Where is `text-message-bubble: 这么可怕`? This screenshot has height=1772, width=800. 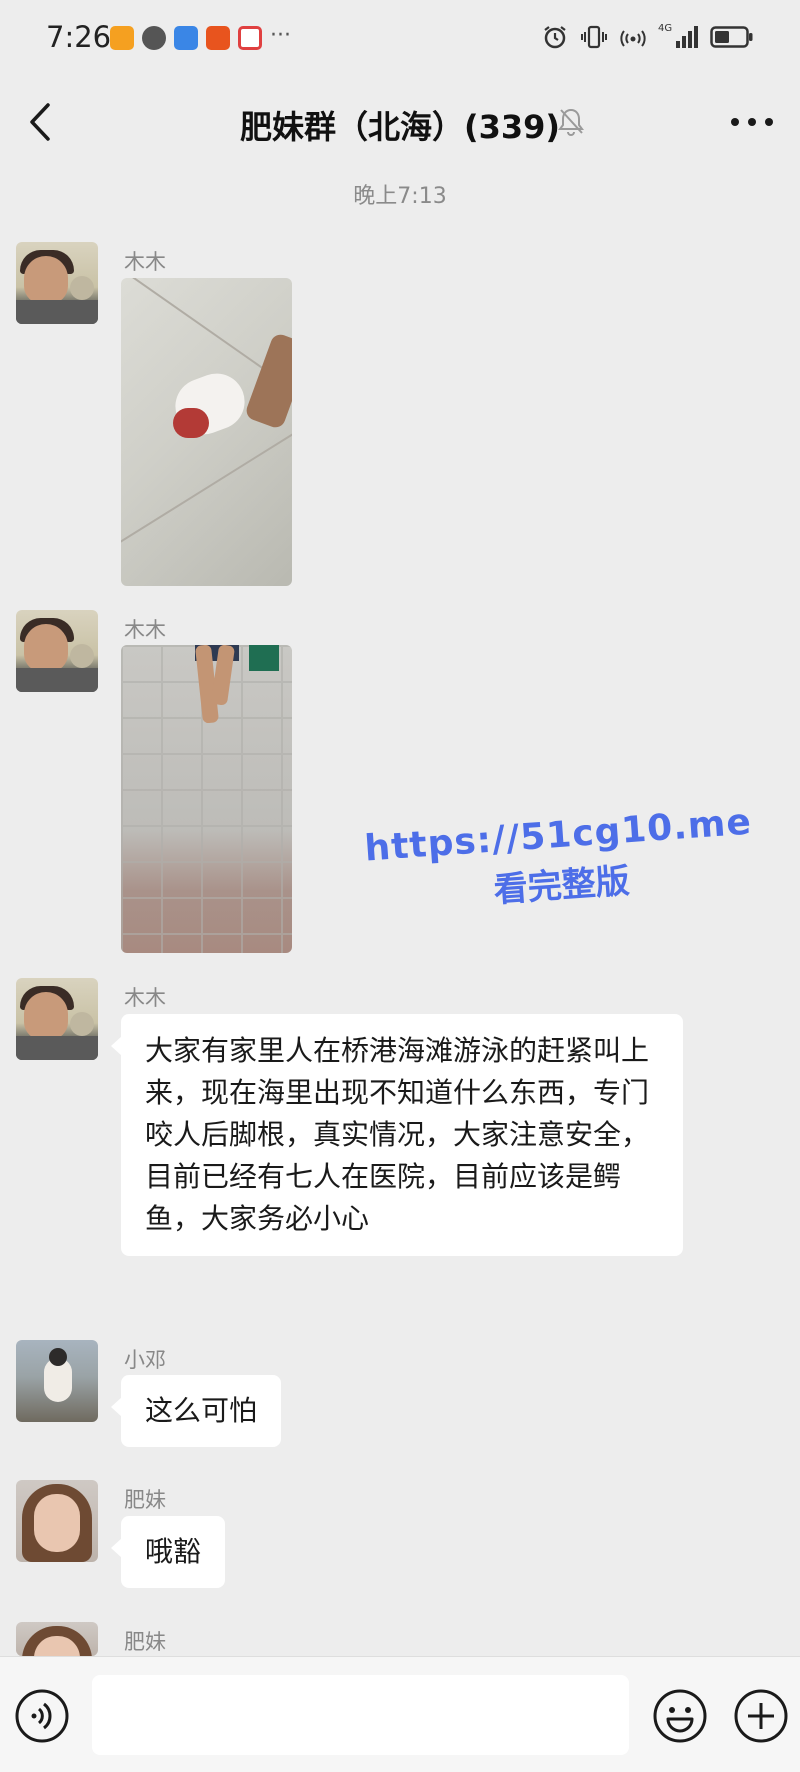
text-message-bubble: 这么可怕 is located at coordinates (196, 1411).